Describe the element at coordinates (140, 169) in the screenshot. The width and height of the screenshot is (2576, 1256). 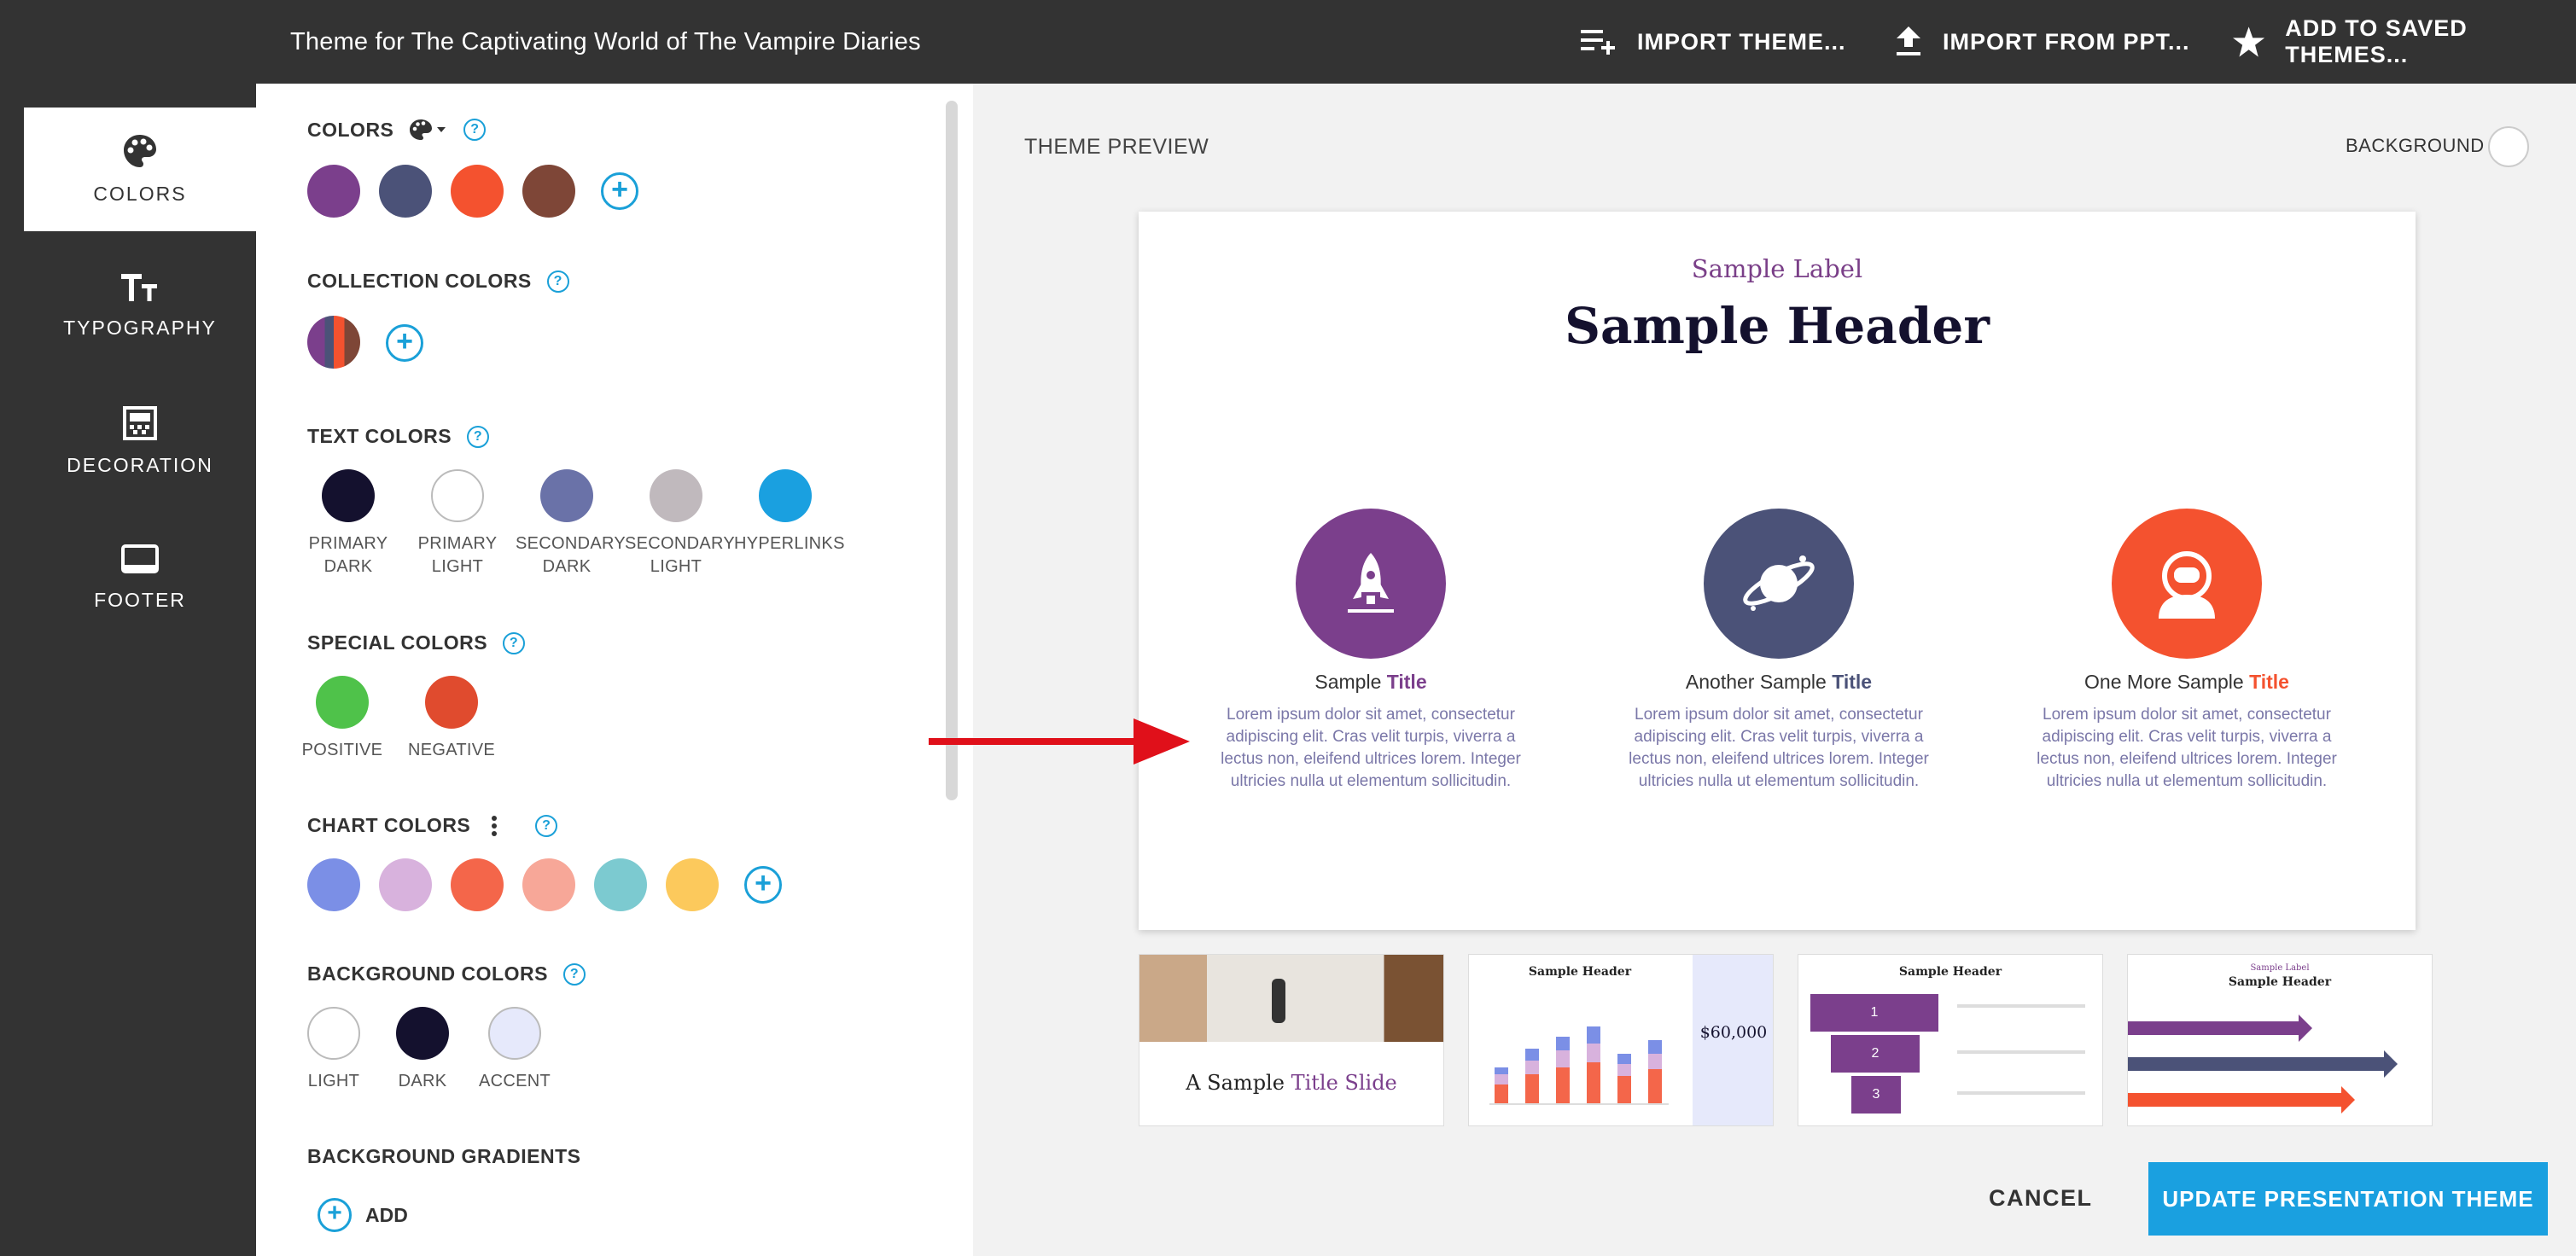
I see `nav-colors: COLORS` at that location.